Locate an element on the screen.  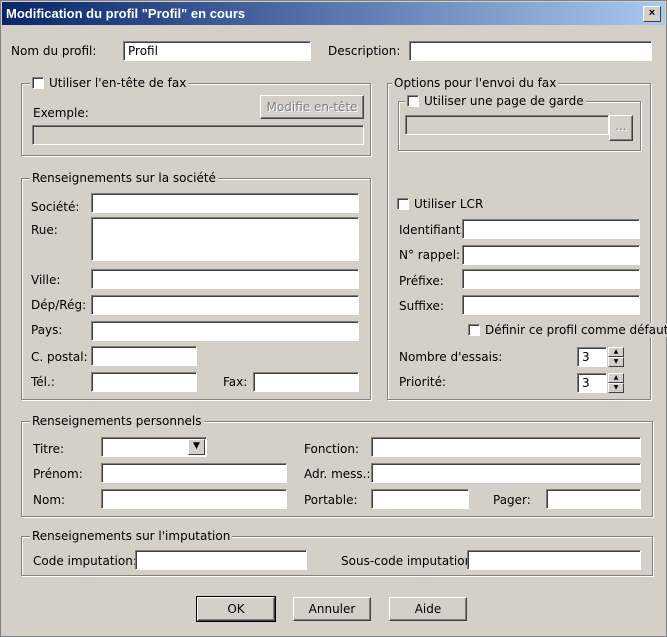
suffixe-input is located at coordinates (551, 305).